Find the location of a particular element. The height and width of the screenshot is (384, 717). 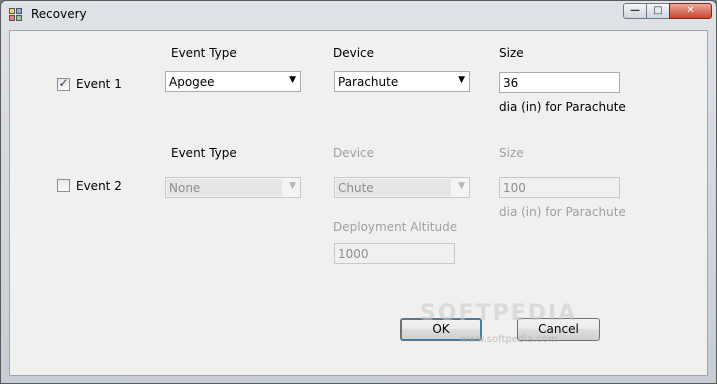

deployment-altitude-label: Deployment Altitude is located at coordinates (395, 227).